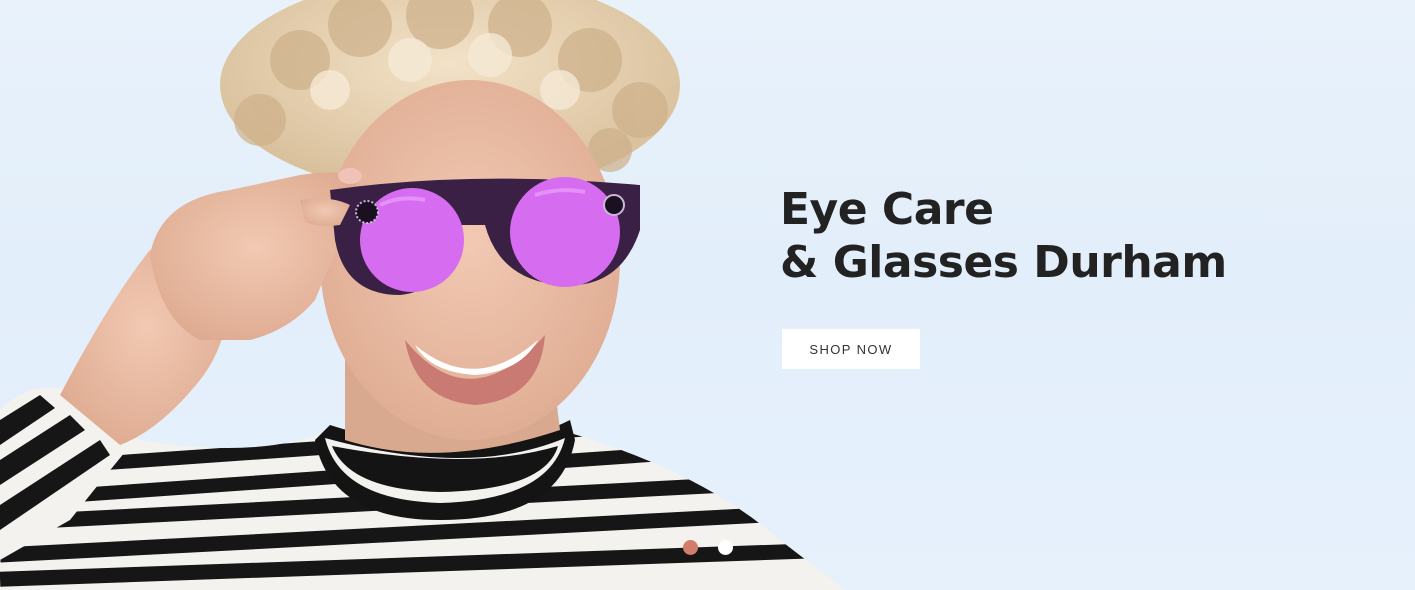  I want to click on hero-title-line-2: & Glasses Durham, so click(1003, 262).